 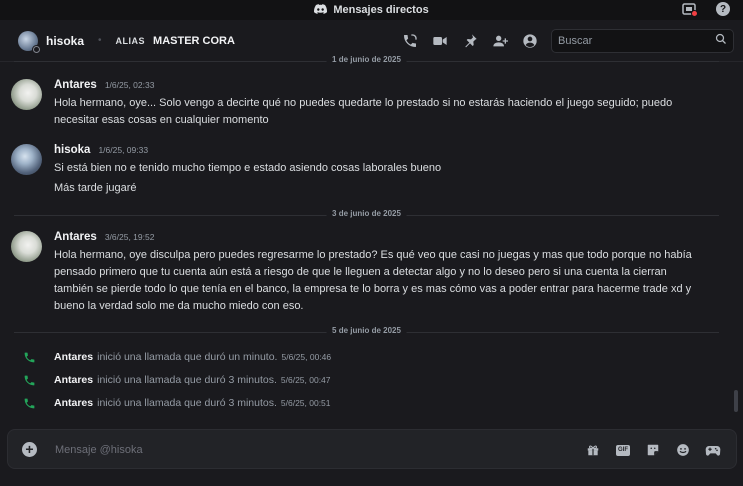 What do you see at coordinates (123, 150) in the screenshot?
I see `message-timestamp: 1/6/25, 09:33` at bounding box center [123, 150].